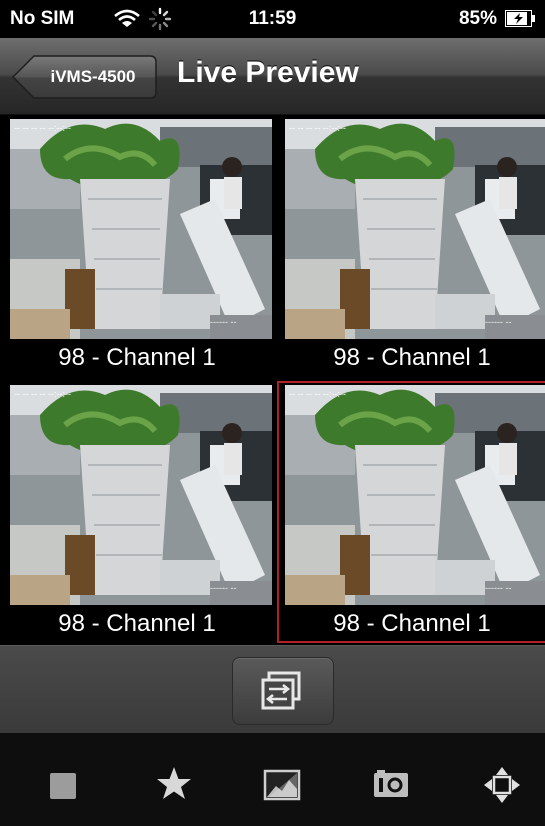 The height and width of the screenshot is (826, 545). Describe the element at coordinates (63, 786) in the screenshot. I see `stop-icon` at that location.